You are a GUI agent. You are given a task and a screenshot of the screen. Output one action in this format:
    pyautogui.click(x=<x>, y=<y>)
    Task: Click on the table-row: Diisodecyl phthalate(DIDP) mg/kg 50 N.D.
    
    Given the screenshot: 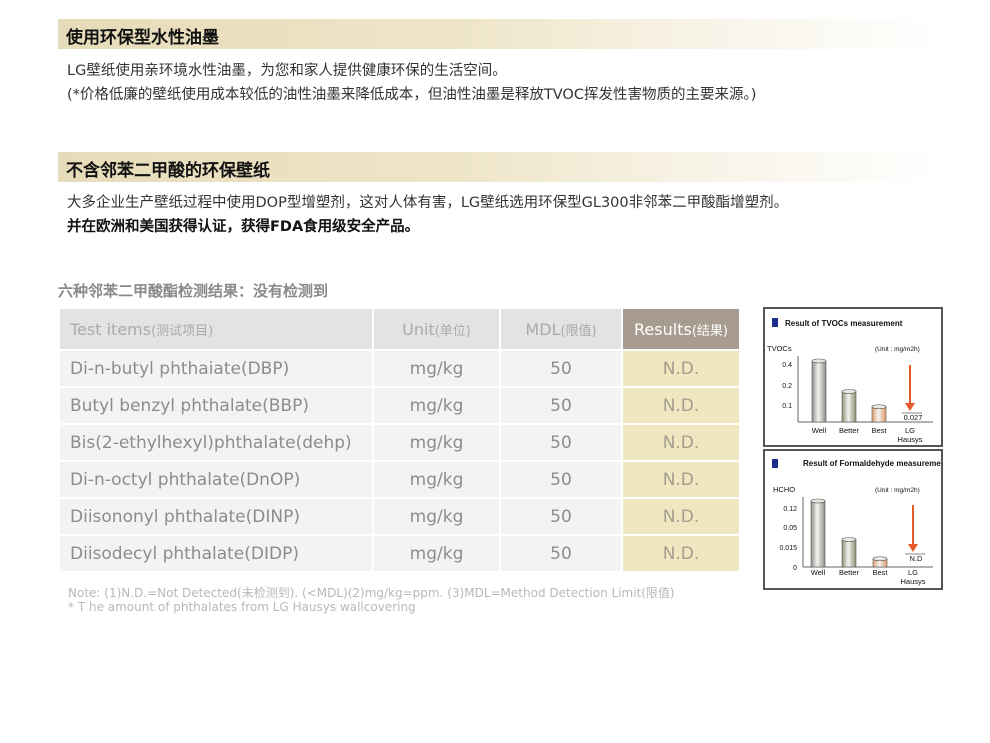 What is the action you would take?
    pyautogui.click(x=399, y=553)
    